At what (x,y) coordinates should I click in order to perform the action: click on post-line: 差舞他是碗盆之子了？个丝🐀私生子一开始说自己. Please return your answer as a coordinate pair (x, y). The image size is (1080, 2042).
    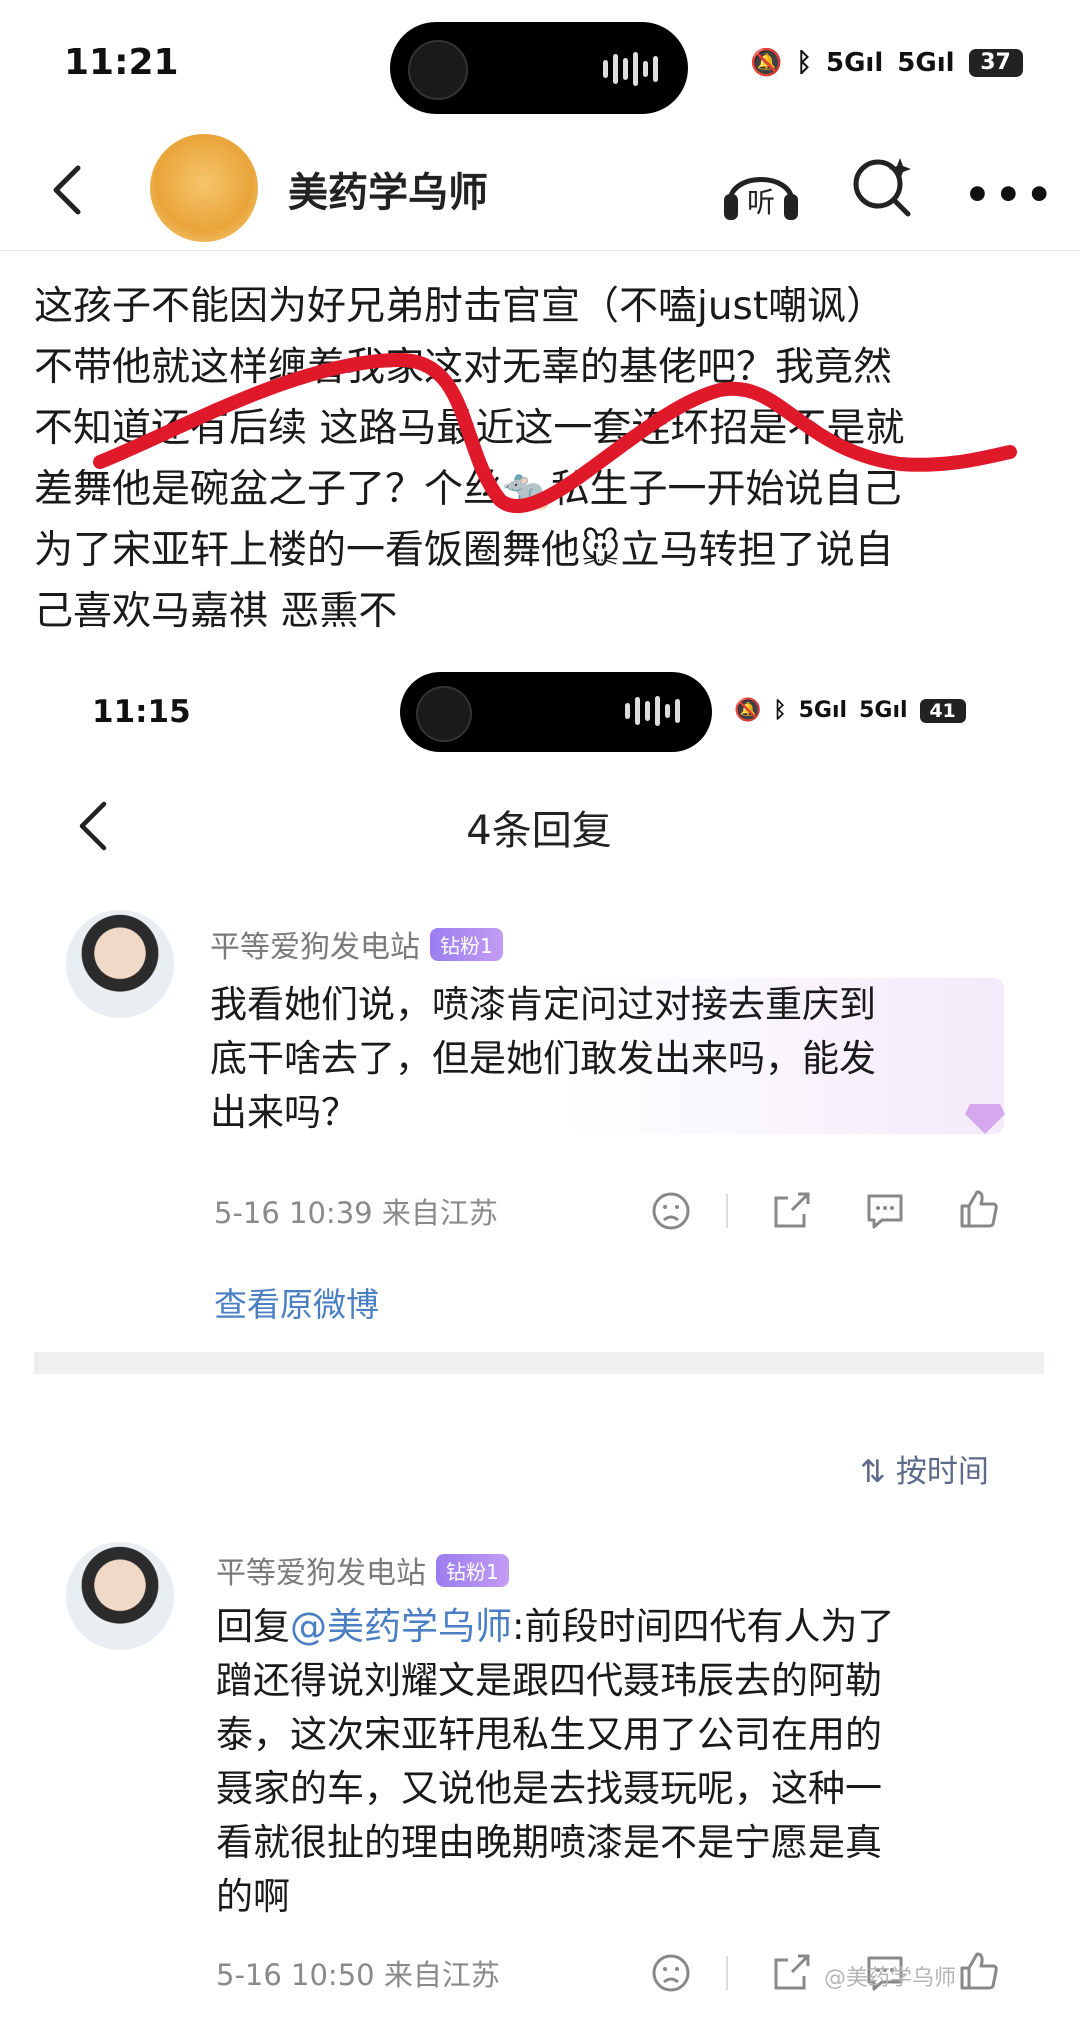
    Looking at the image, I should click on (468, 489).